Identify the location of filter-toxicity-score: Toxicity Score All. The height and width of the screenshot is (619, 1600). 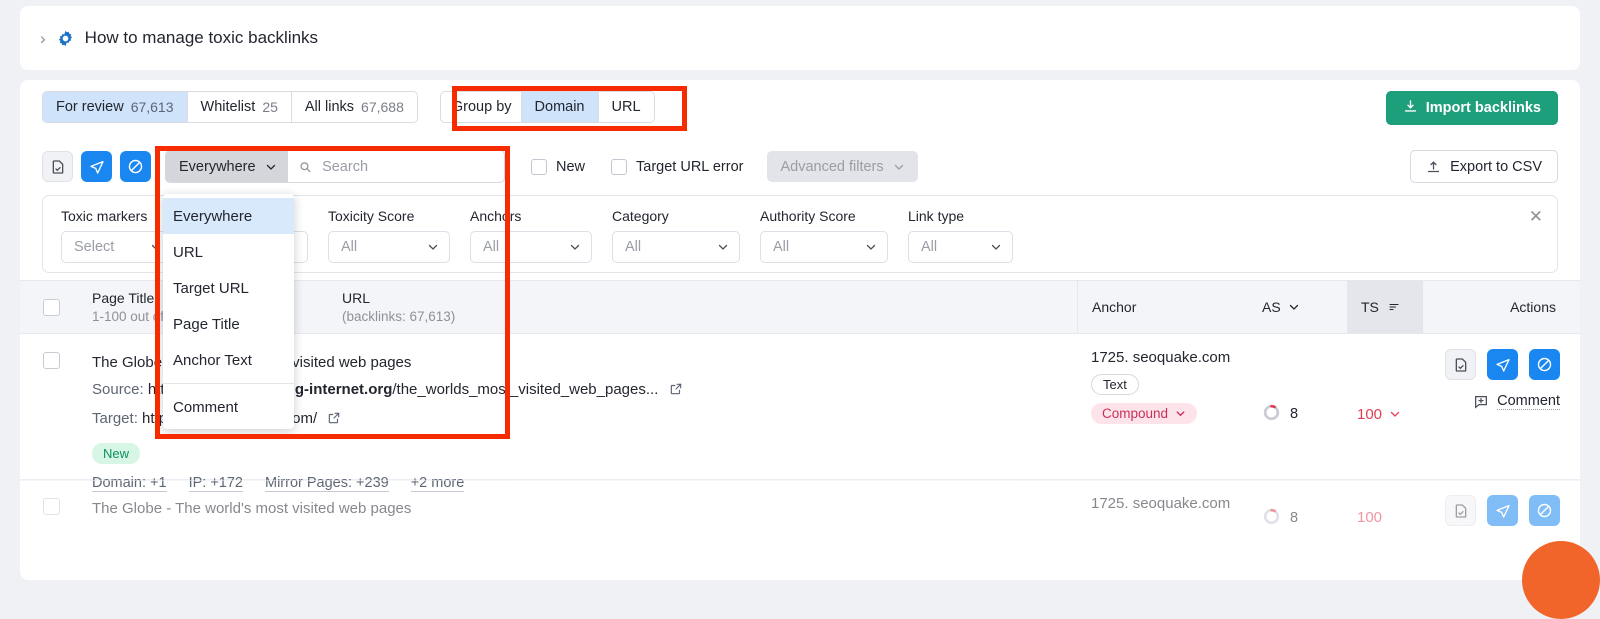
(389, 235).